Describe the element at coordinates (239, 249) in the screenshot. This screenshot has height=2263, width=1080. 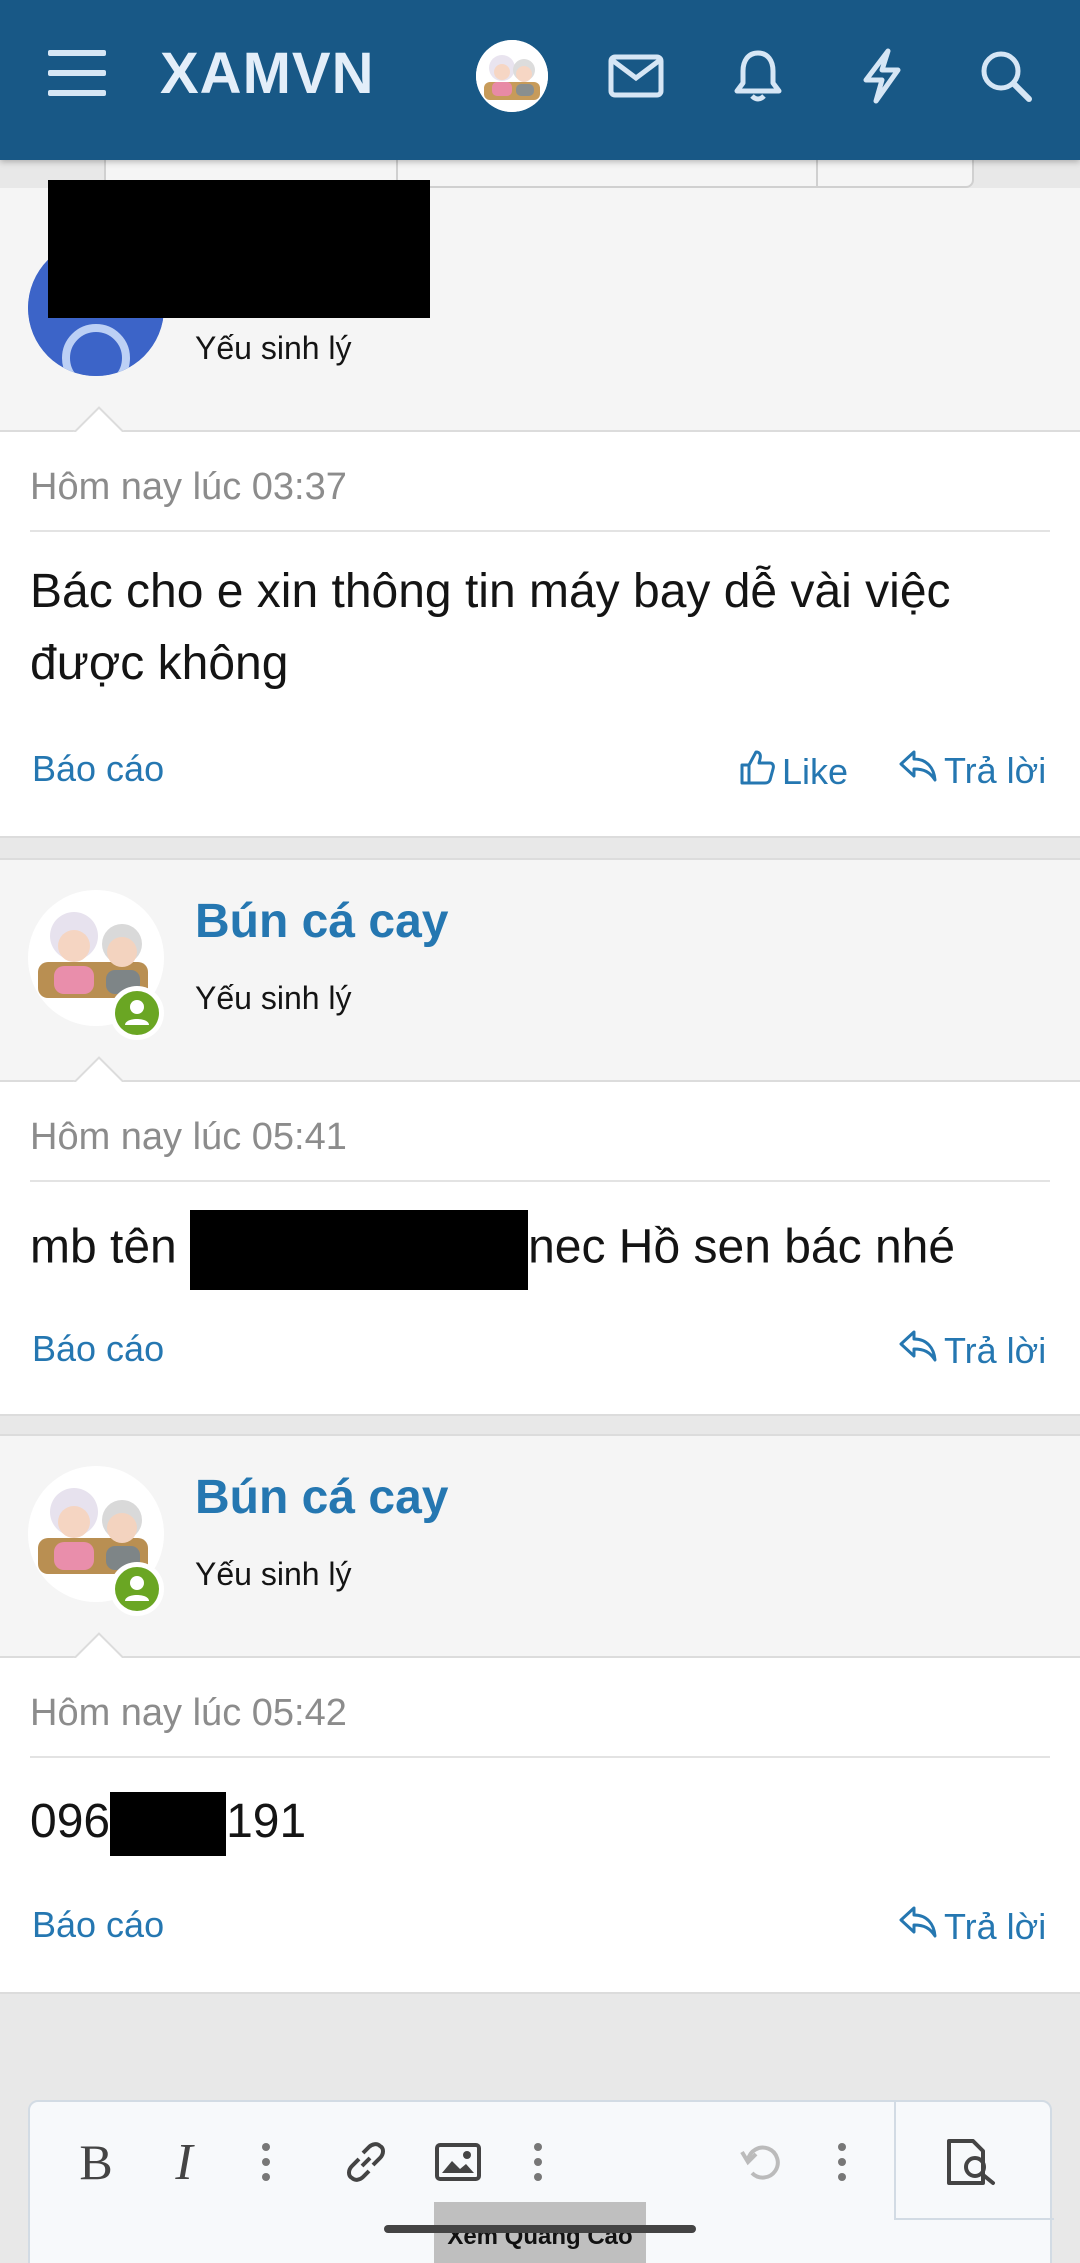
I see `redacted-username` at that location.